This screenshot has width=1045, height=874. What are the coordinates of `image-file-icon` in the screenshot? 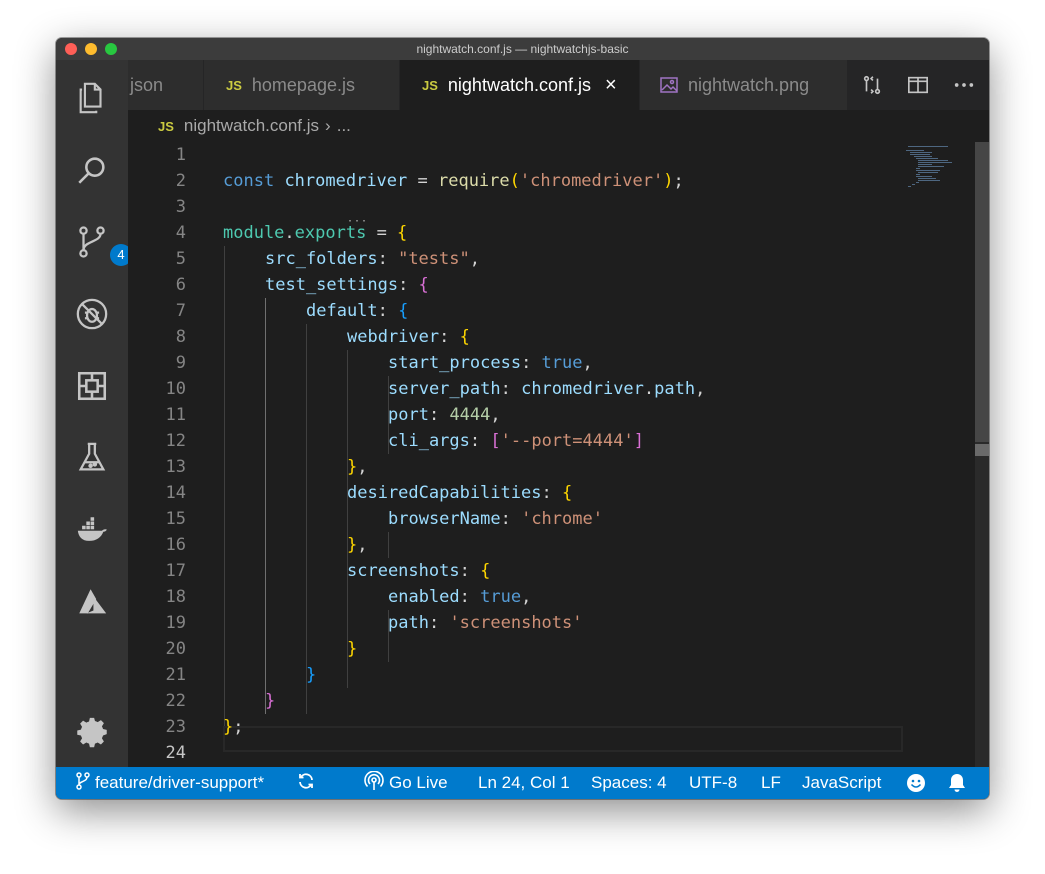 It's located at (669, 85).